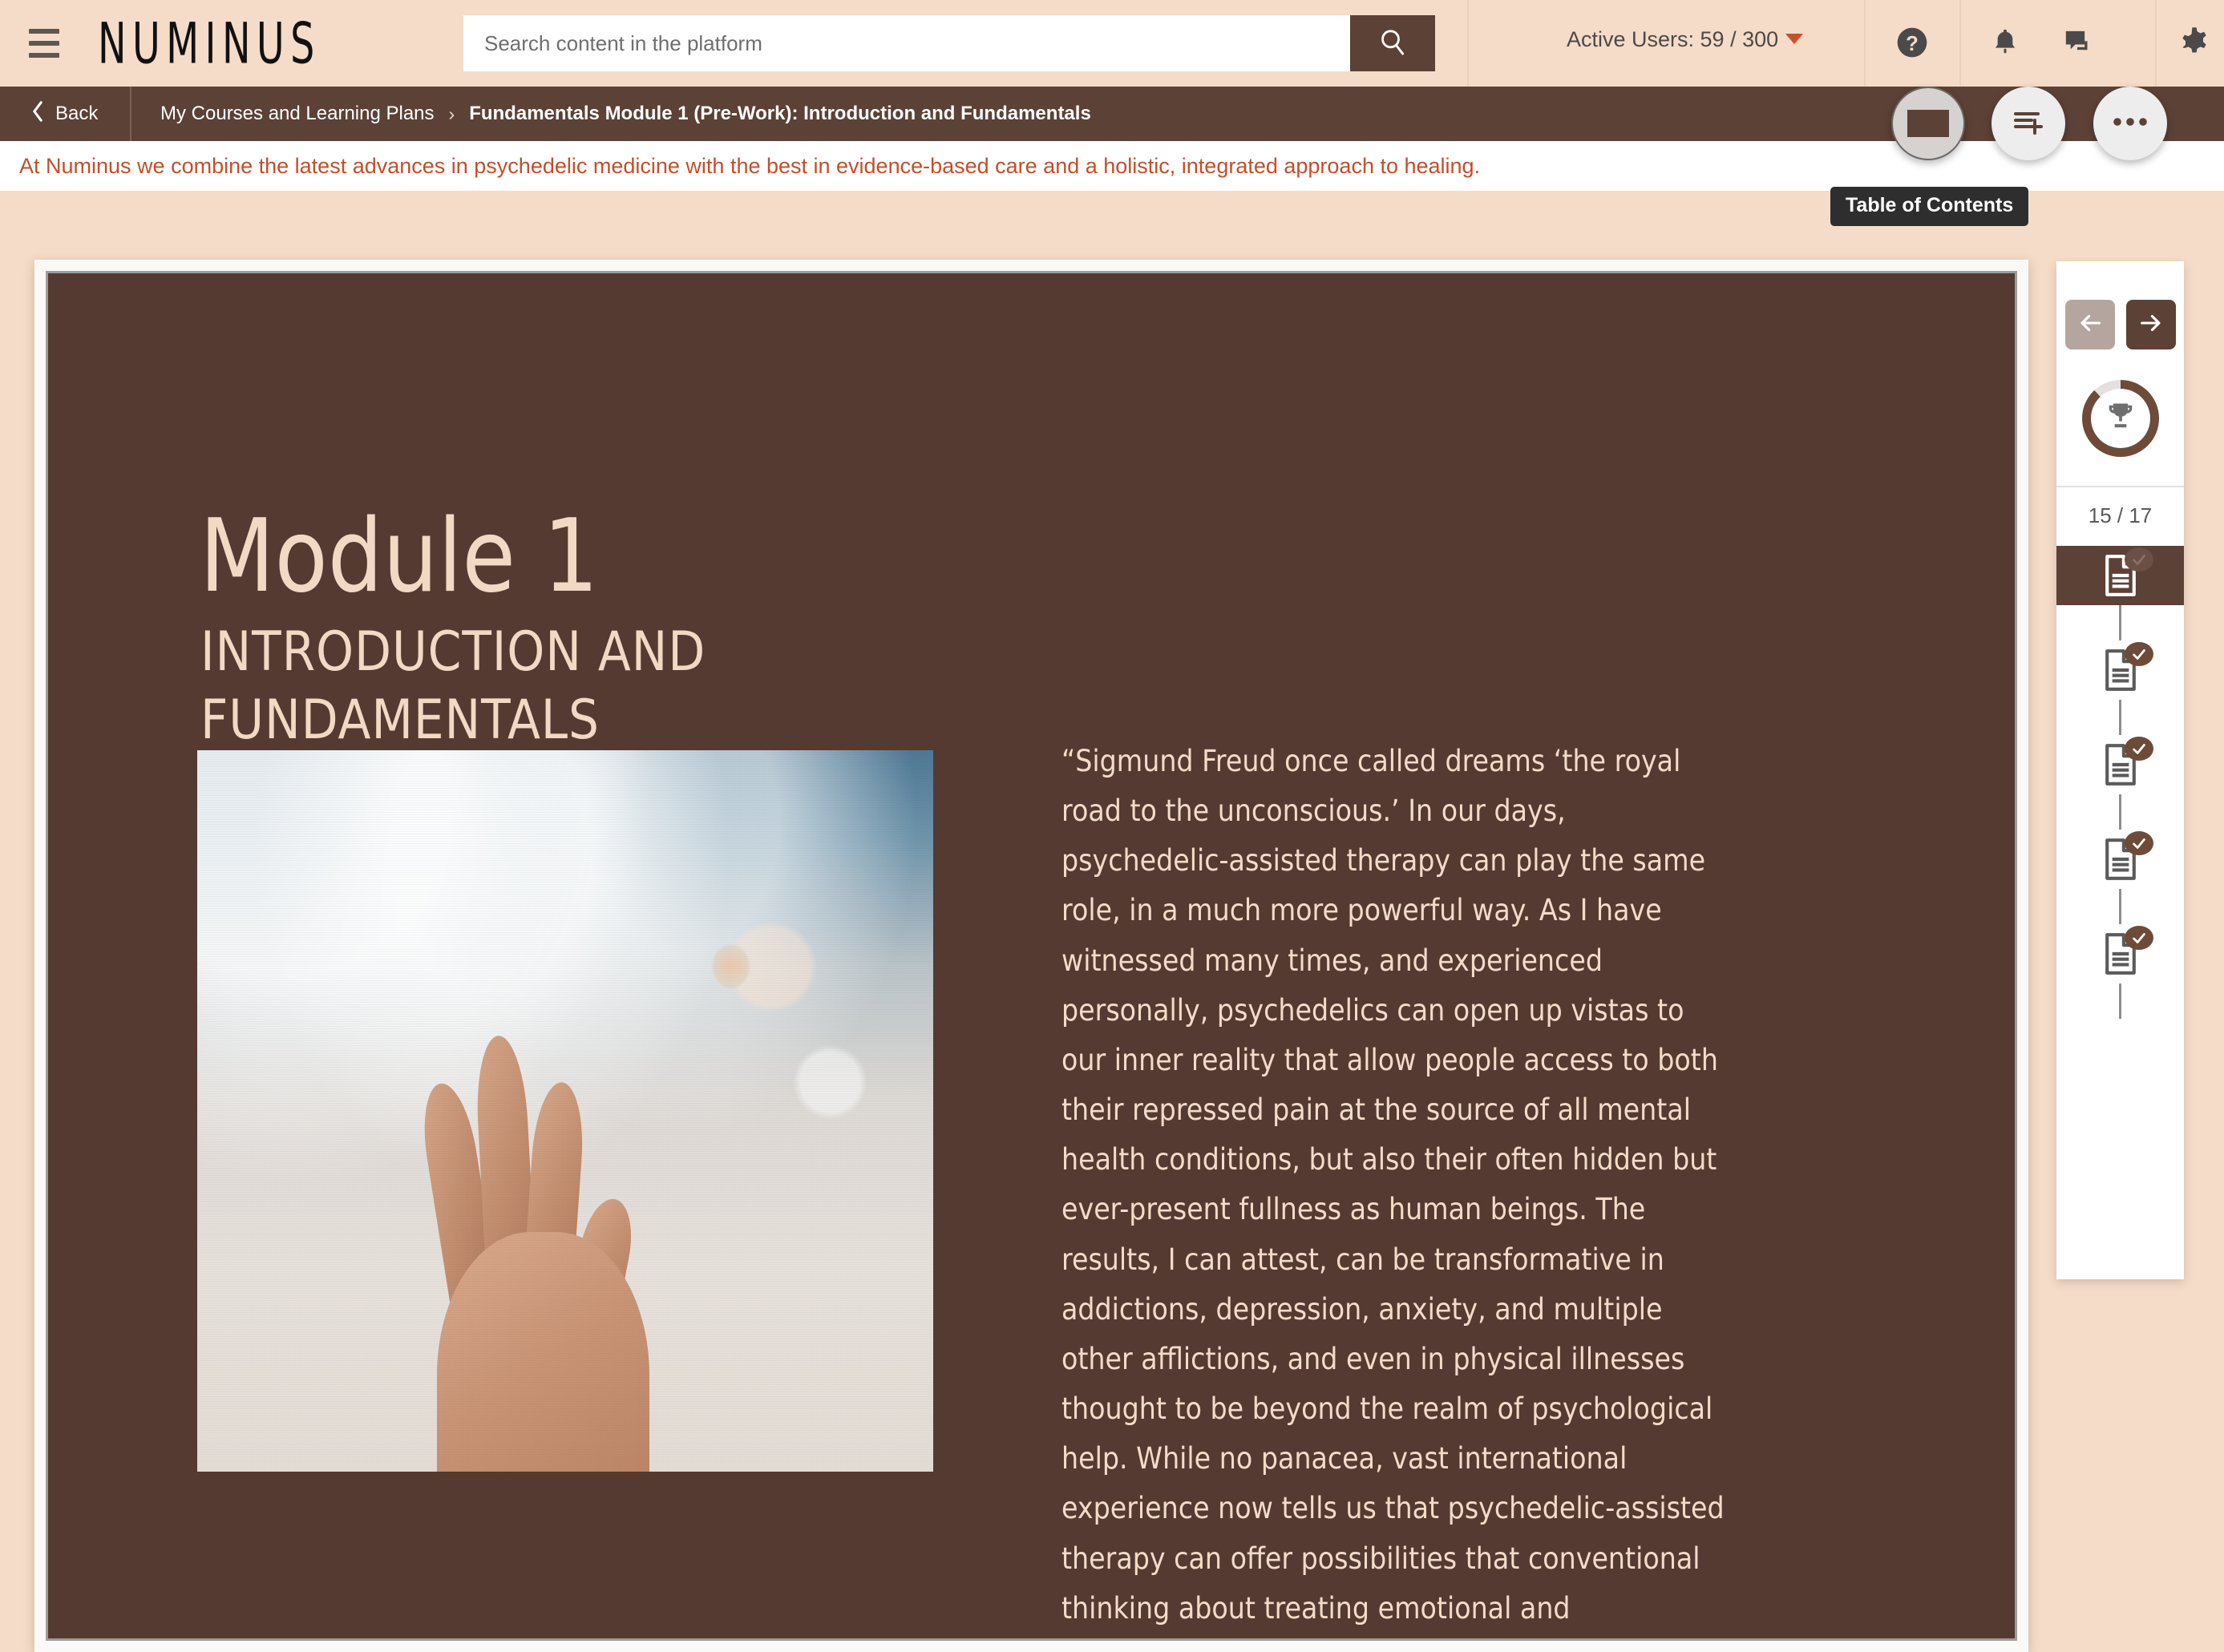  I want to click on notifications-button, so click(2005, 44).